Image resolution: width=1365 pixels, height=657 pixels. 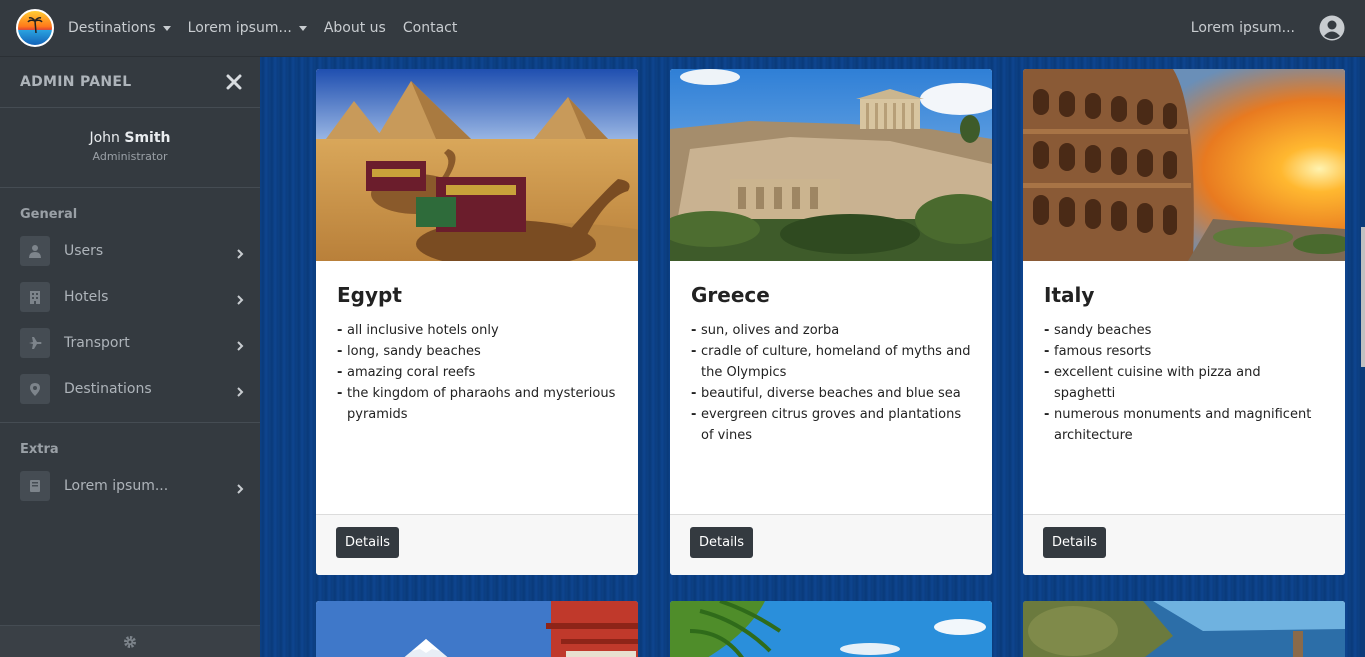 I want to click on map-pin-icon, so click(x=35, y=389).